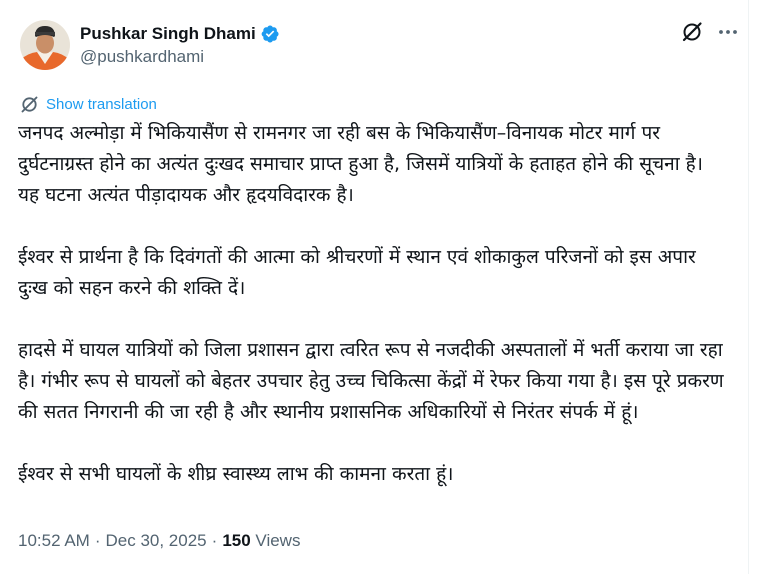 The height and width of the screenshot is (574, 775). I want to click on name-row: Pushkar Singh Dhami, so click(180, 34).